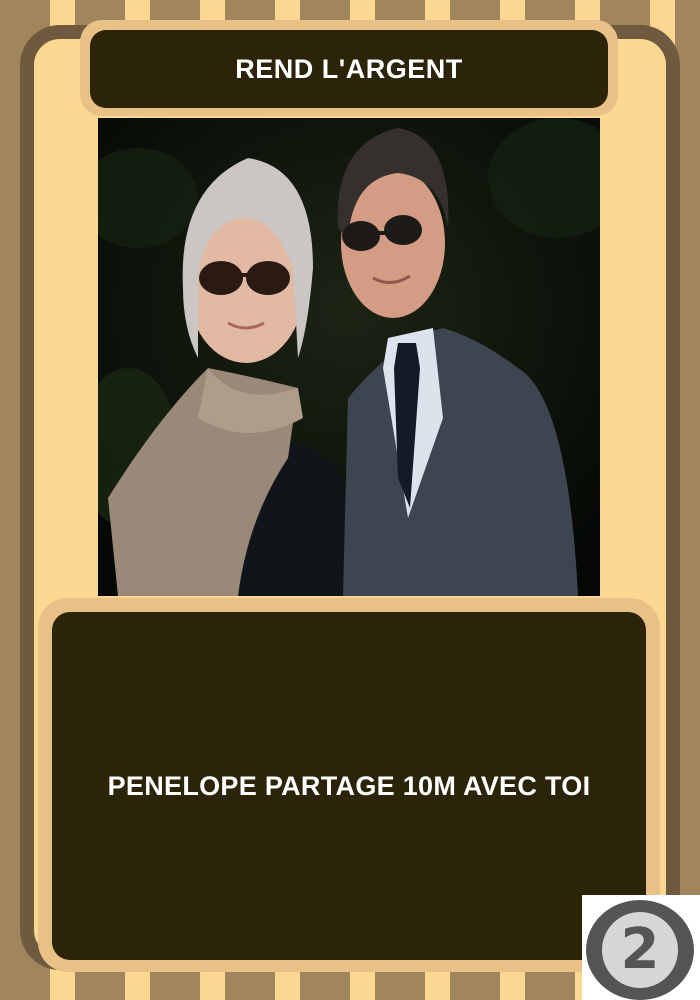 Image resolution: width=700 pixels, height=1000 pixels. I want to click on card-text: PENELOPE PARTAGE 10M AVEC TOI, so click(349, 785).